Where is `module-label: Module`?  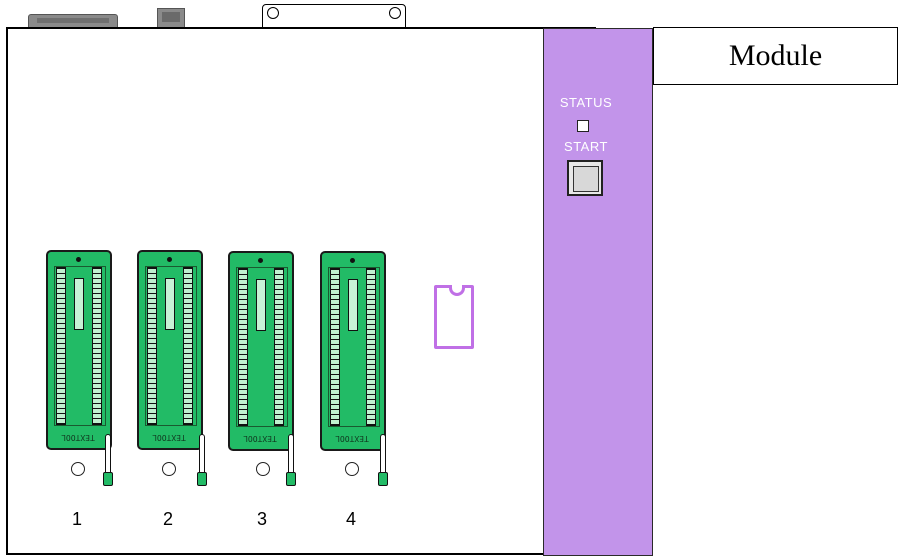 module-label: Module is located at coordinates (775, 56).